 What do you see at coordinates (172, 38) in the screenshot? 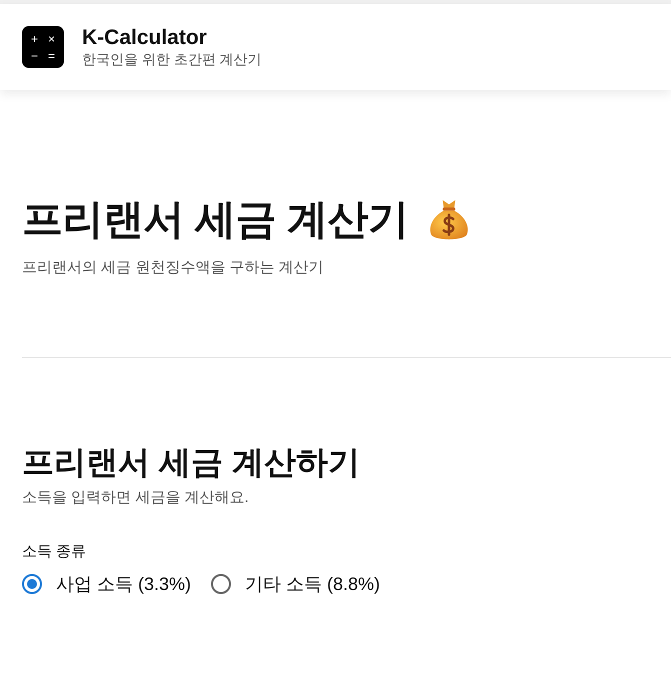
I see `app-title: K-Calculator` at bounding box center [172, 38].